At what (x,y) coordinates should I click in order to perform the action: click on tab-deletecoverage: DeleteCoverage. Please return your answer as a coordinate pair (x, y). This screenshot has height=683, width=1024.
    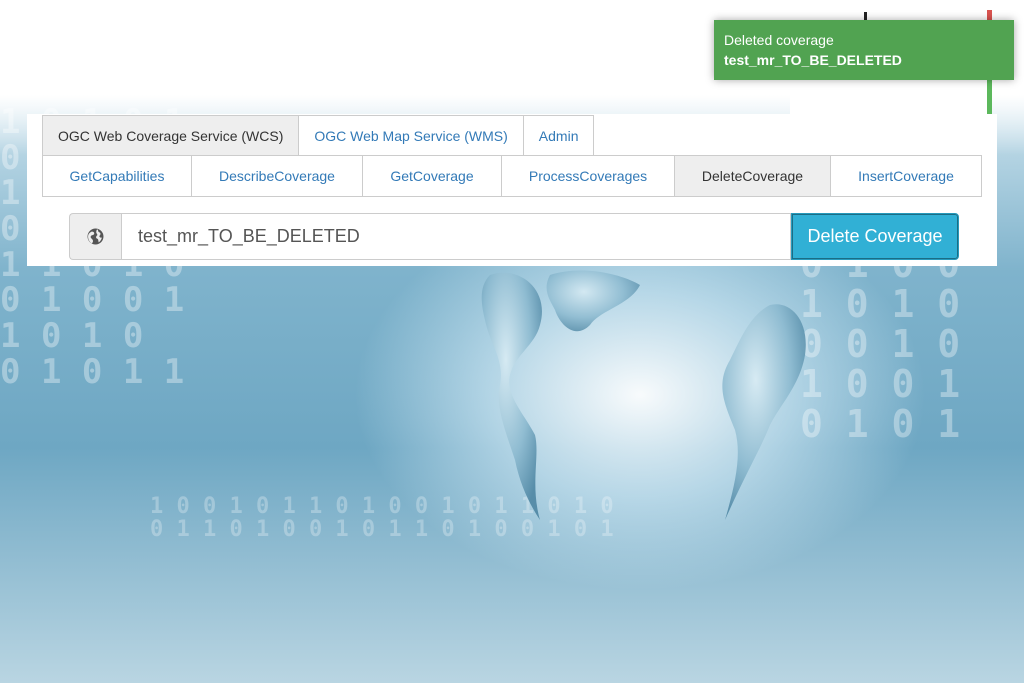
    Looking at the image, I should click on (752, 176).